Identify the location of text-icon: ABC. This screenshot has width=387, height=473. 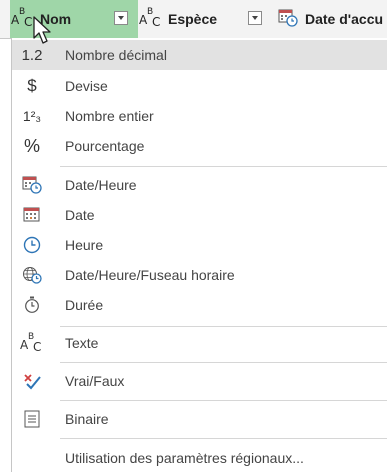
(31, 343).